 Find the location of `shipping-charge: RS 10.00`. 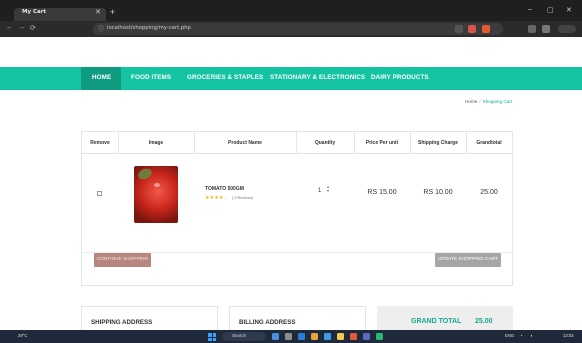

shipping-charge: RS 10.00 is located at coordinates (438, 192).